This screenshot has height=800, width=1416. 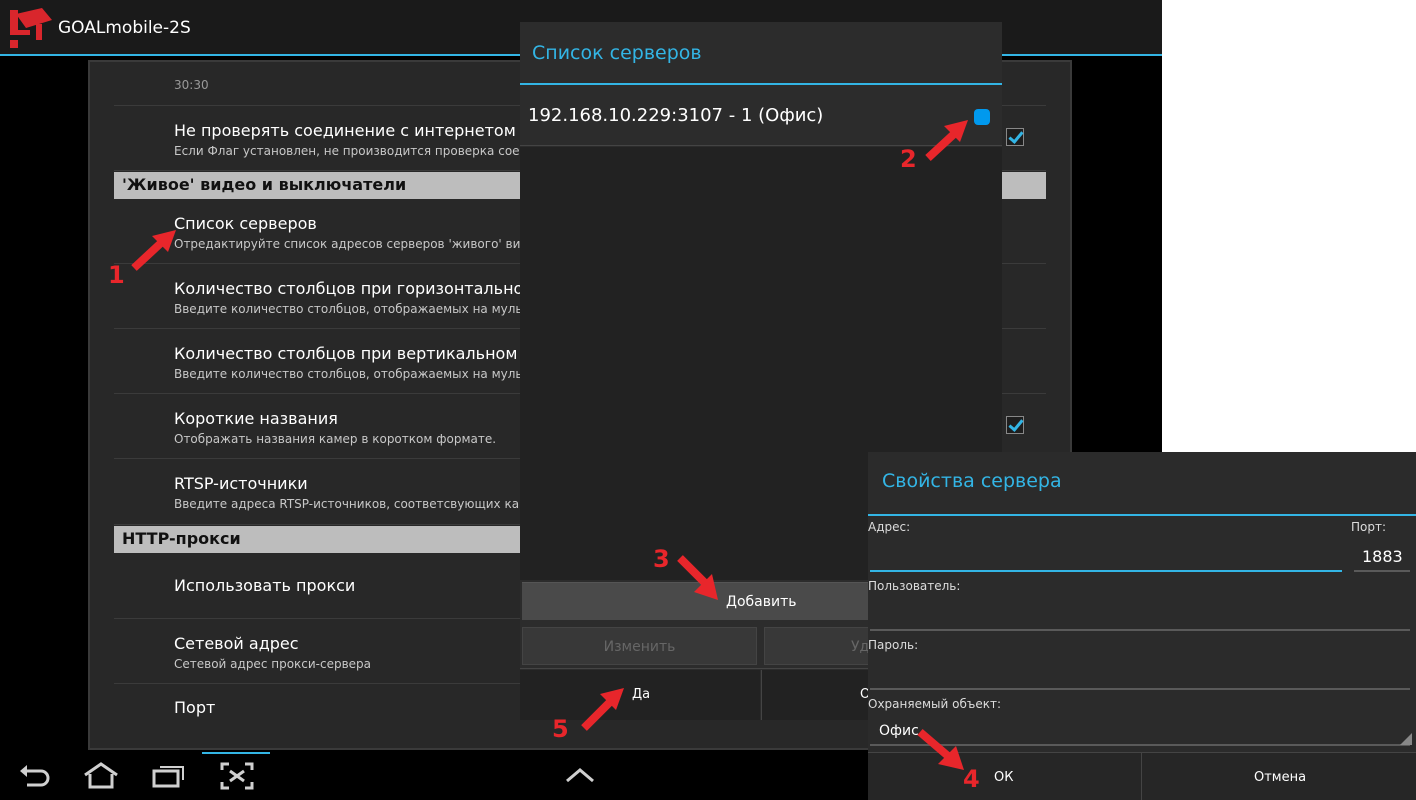 I want to click on recent-apps-icon, so click(x=168, y=777).